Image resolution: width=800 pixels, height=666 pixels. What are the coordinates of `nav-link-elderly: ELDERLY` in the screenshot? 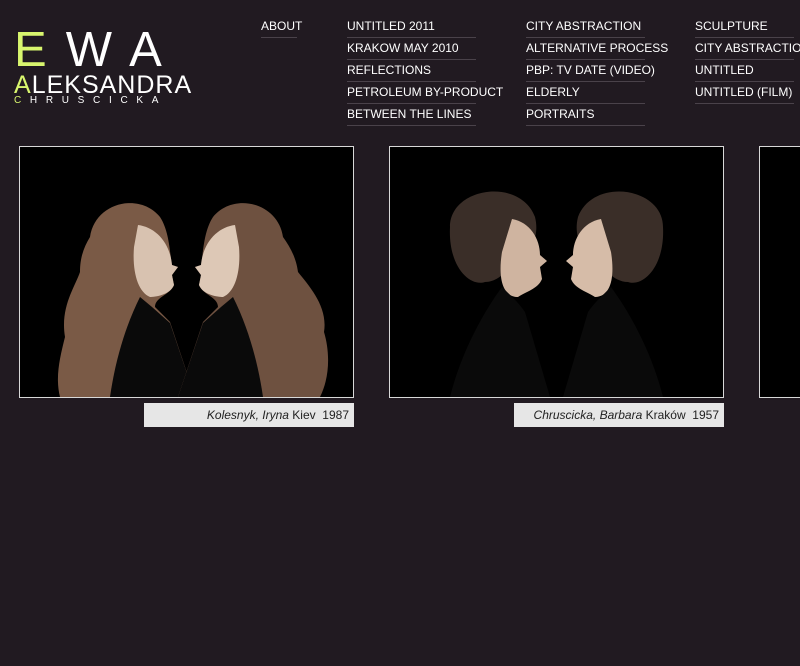 It's located at (585, 93).